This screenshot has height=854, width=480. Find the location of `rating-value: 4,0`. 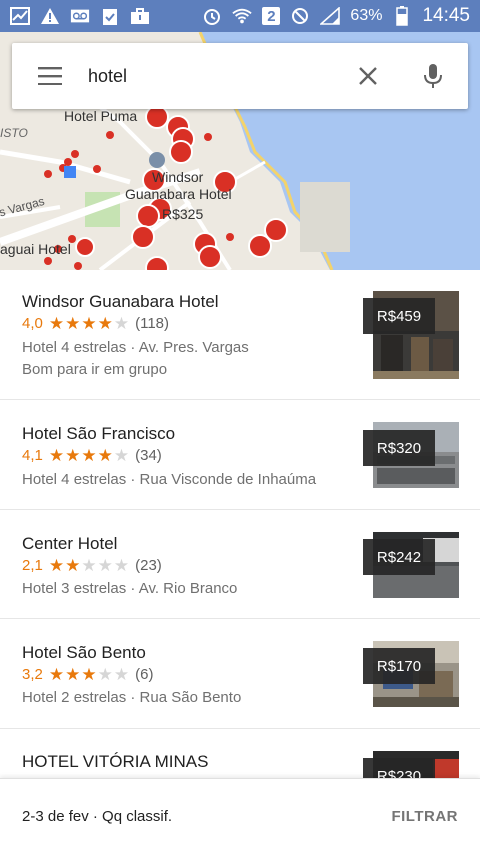

rating-value: 4,0 is located at coordinates (32, 323).